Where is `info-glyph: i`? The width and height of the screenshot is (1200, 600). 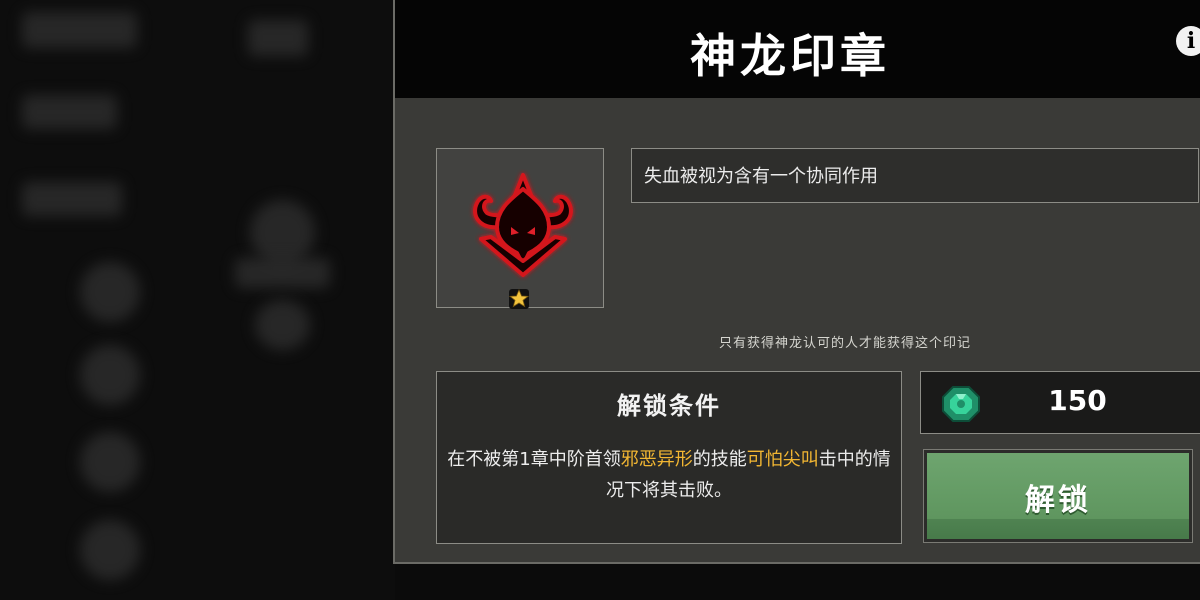 info-glyph: i is located at coordinates (1191, 41).